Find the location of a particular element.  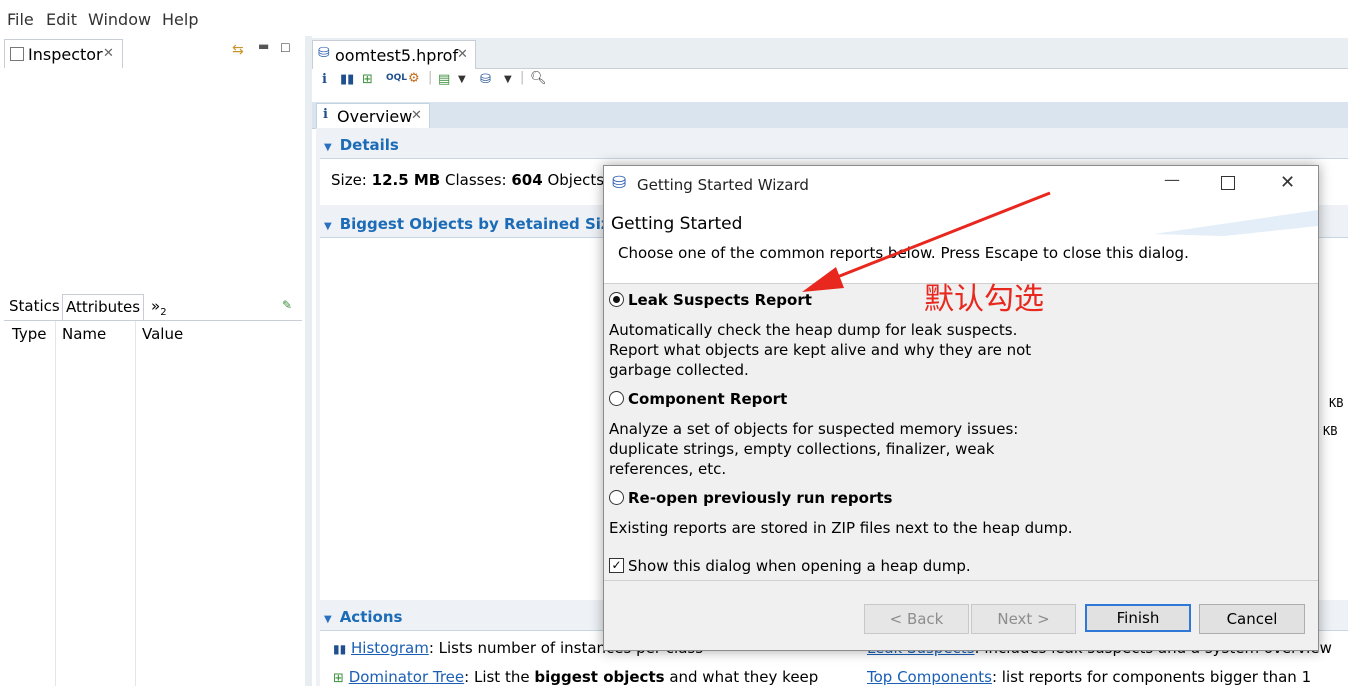

pin-icon: ✎ is located at coordinates (287, 305).